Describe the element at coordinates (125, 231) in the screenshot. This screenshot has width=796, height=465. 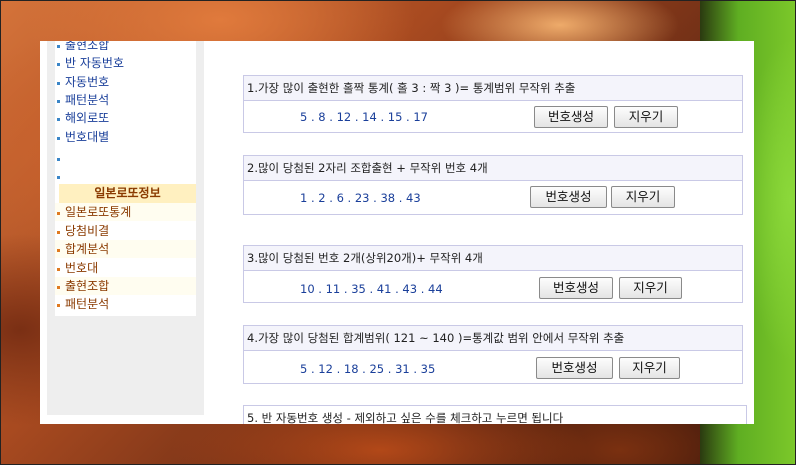
I see `sidebar-item-japan-secret: 당첨비결` at that location.